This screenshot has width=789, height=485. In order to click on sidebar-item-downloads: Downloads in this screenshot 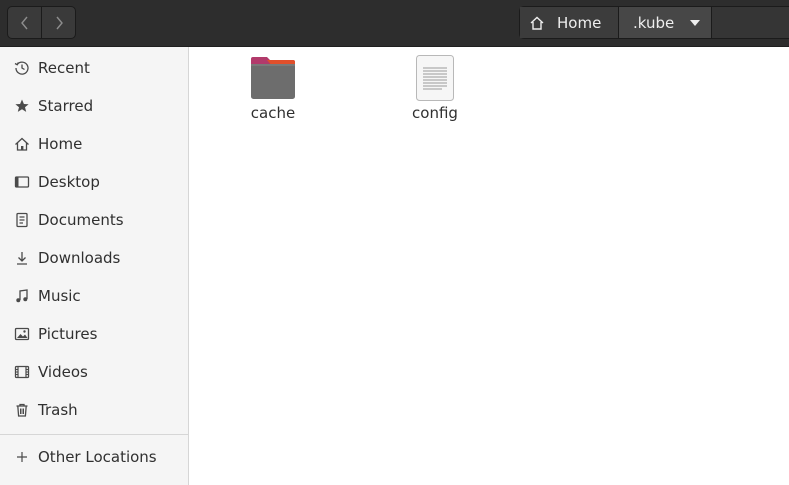, I will do `click(94, 258)`.